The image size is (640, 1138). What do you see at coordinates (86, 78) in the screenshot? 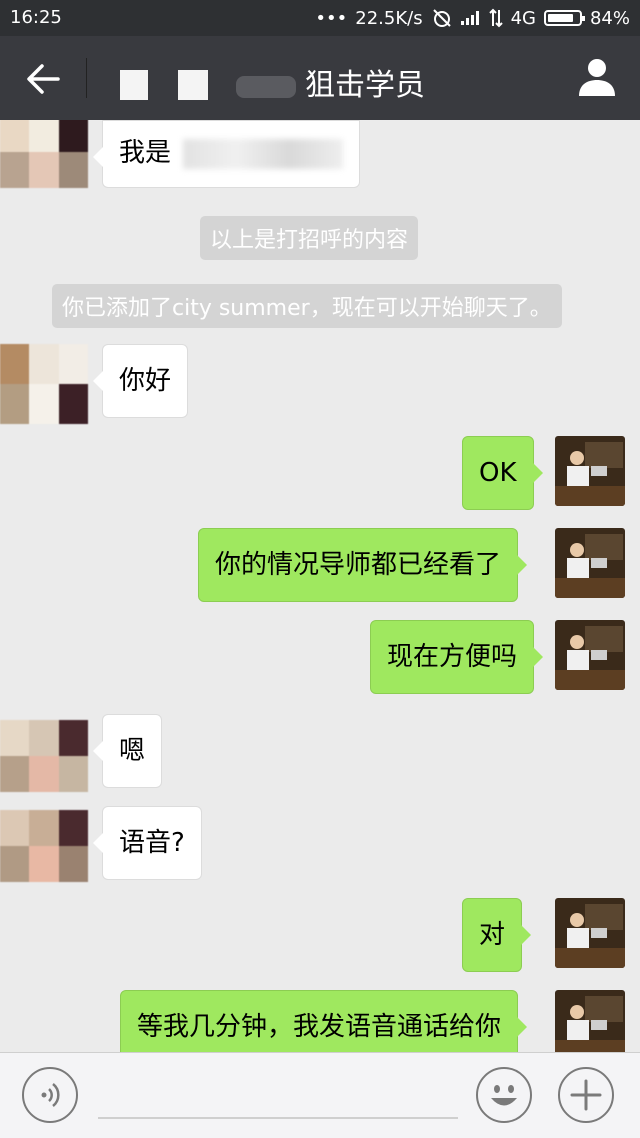
I see `title-divider` at bounding box center [86, 78].